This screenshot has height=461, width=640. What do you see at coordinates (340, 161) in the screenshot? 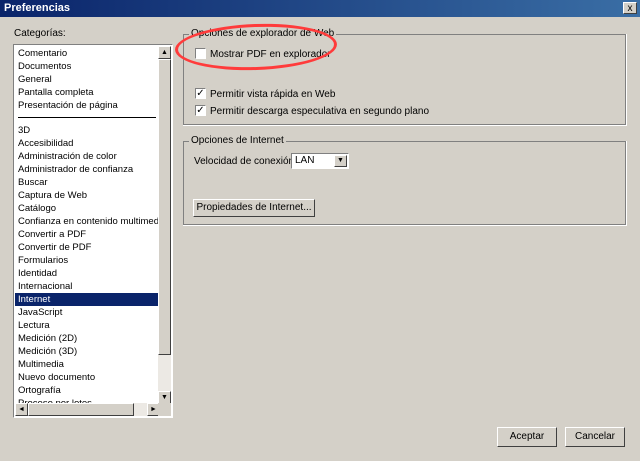
I see `chevron-down-icon: ▼` at bounding box center [340, 161].